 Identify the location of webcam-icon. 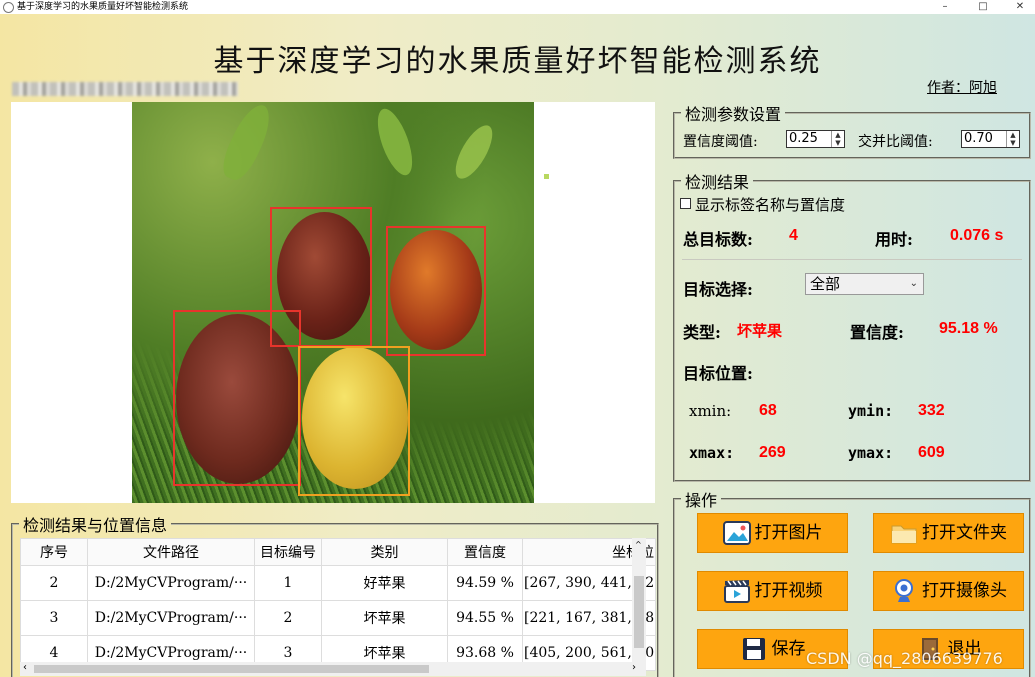
(904, 591).